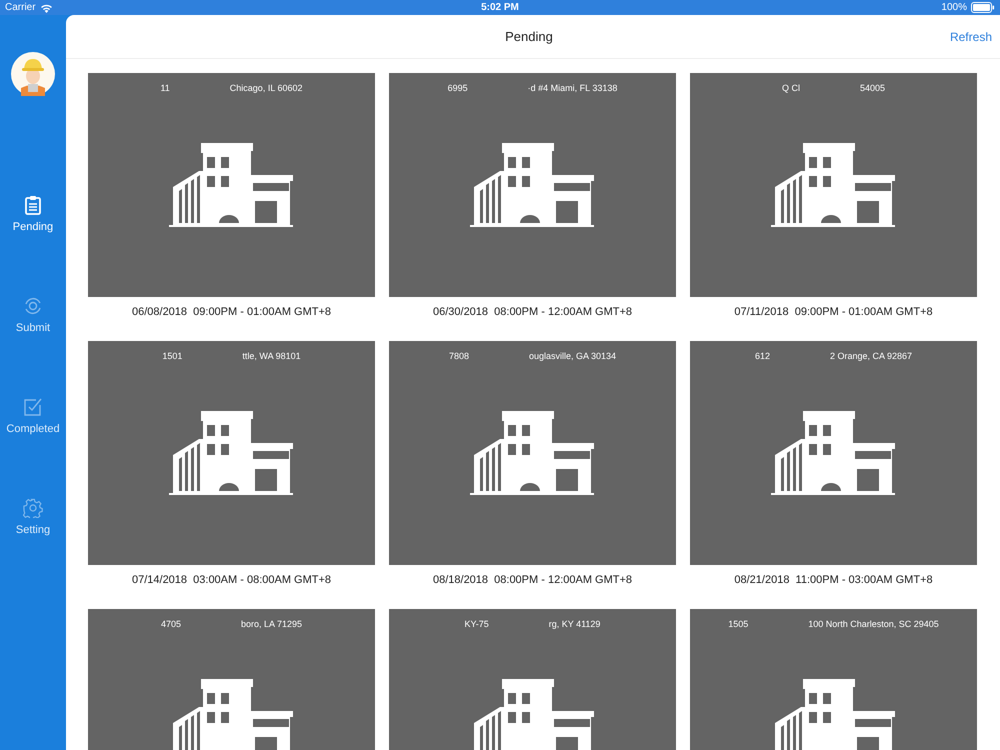 This screenshot has width=1000, height=750. Describe the element at coordinates (20, 7) in the screenshot. I see `carrier-label: Carrier` at that location.